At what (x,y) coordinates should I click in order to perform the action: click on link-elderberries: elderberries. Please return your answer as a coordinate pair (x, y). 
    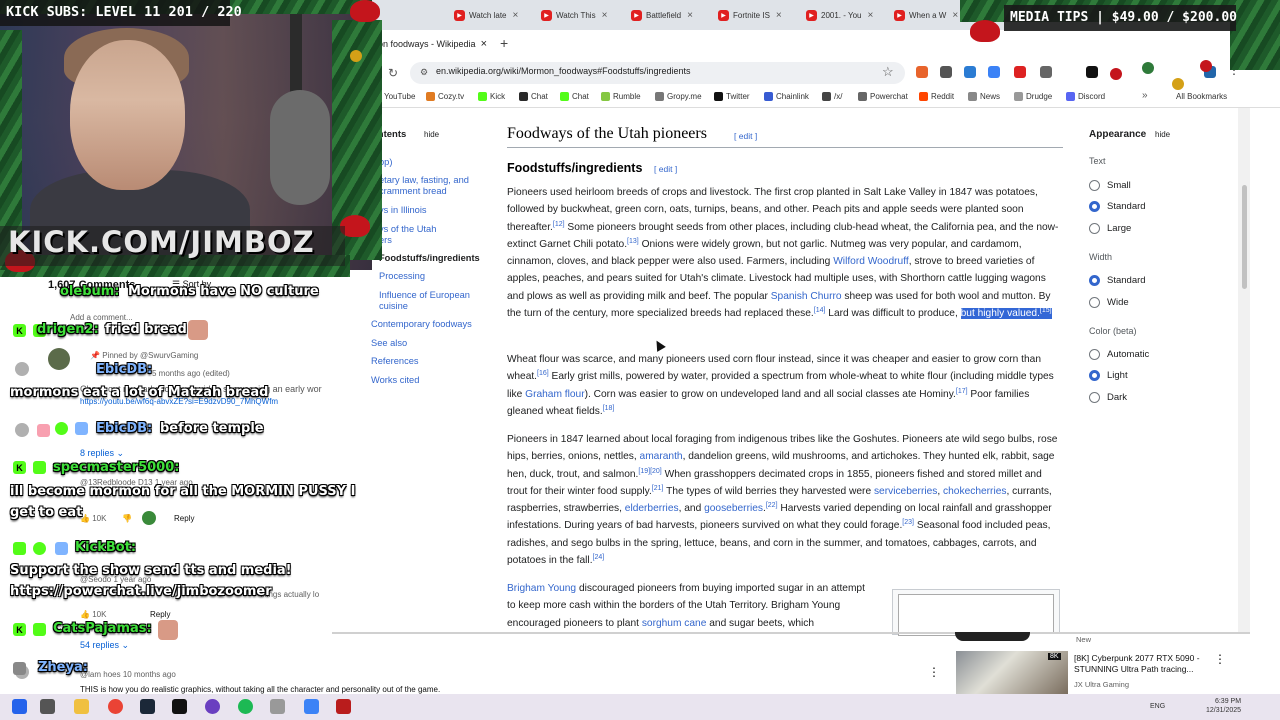
    Looking at the image, I should click on (652, 508).